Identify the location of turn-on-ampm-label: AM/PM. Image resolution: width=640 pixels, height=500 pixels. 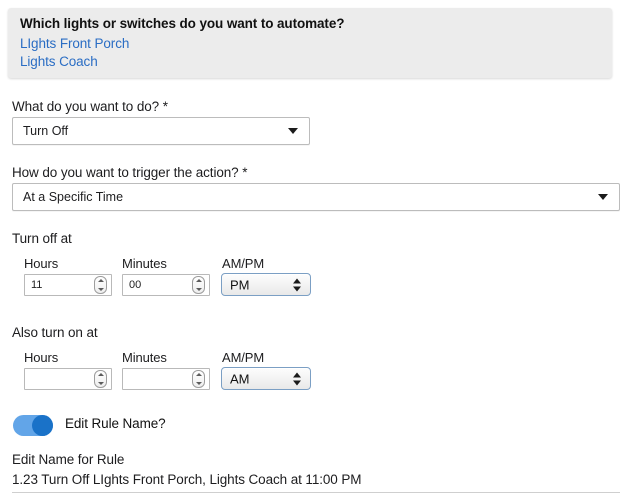
(243, 357).